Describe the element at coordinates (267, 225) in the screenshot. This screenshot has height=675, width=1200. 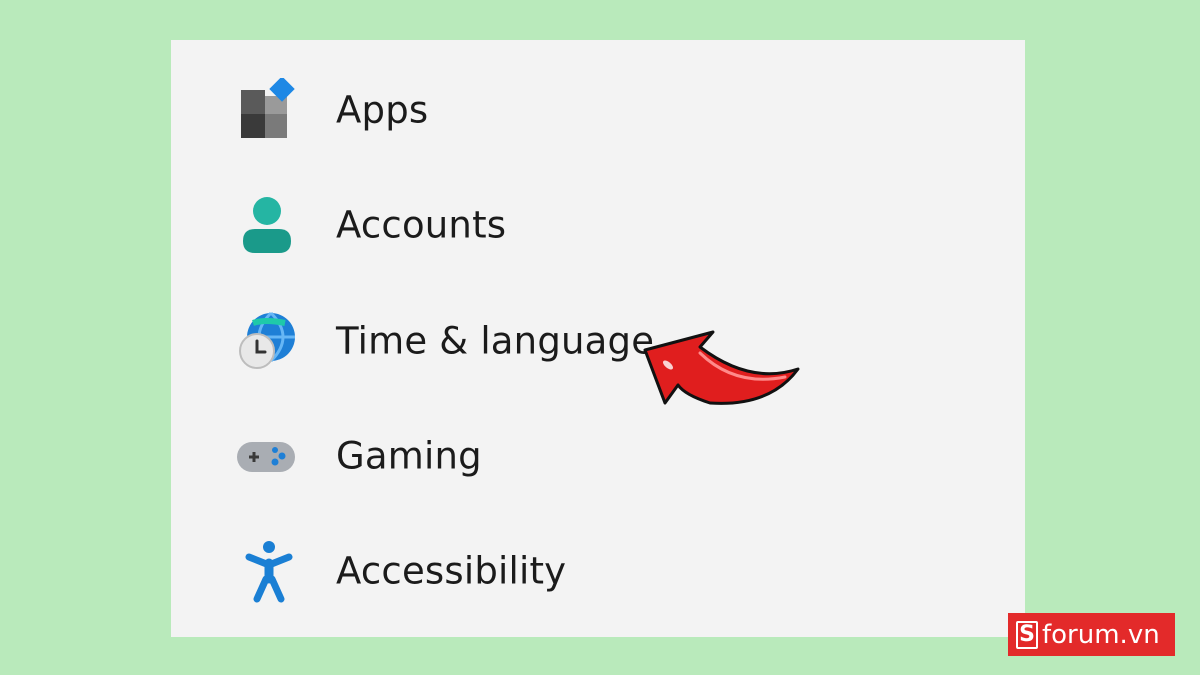
I see `accounts-icon` at that location.